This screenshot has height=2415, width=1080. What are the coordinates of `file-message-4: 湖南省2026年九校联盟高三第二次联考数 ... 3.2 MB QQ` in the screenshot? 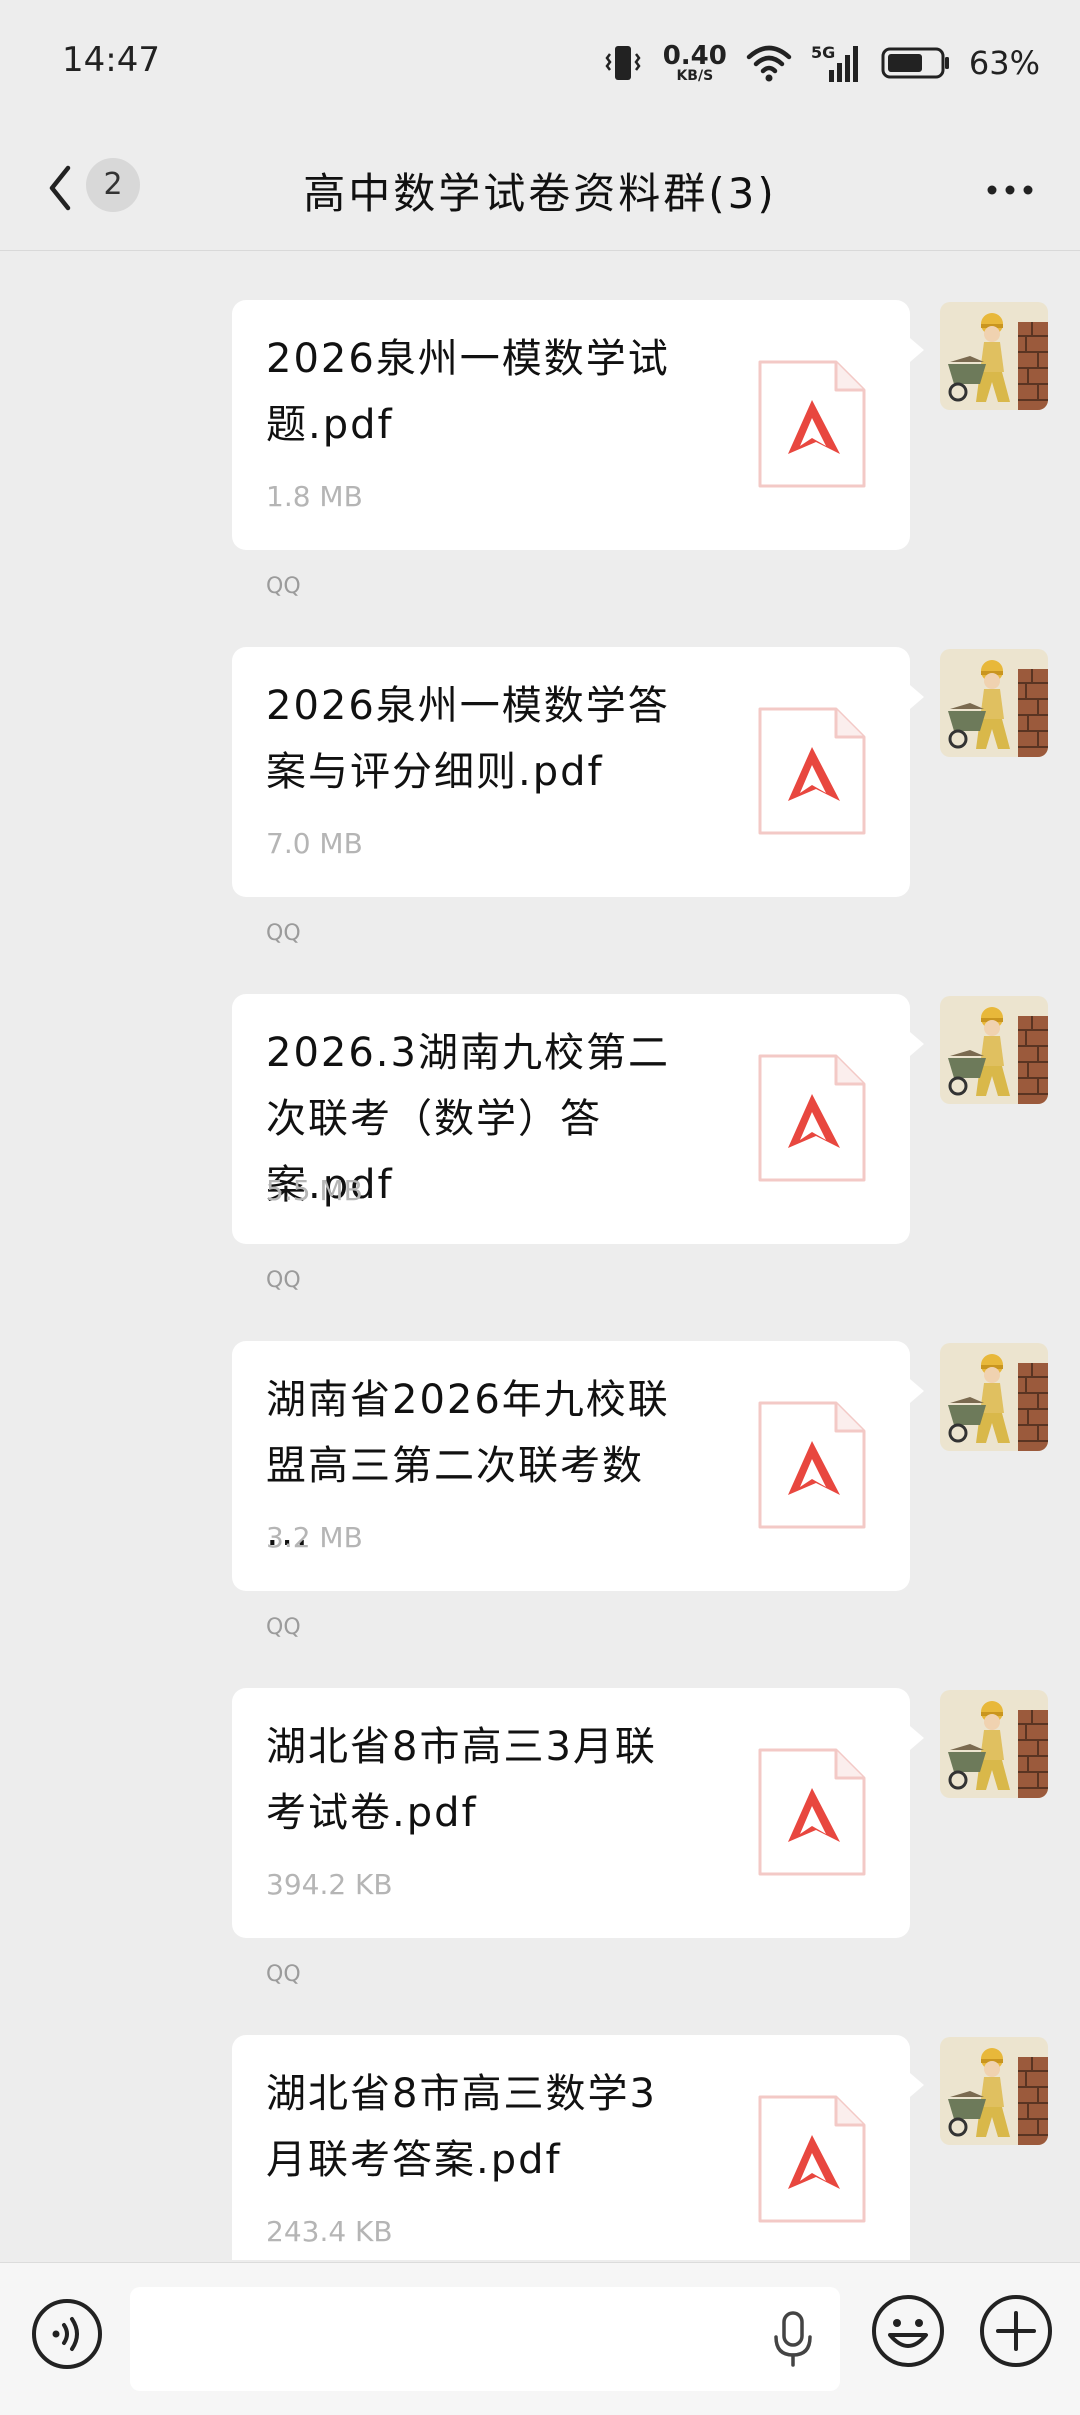 It's located at (540, 1466).